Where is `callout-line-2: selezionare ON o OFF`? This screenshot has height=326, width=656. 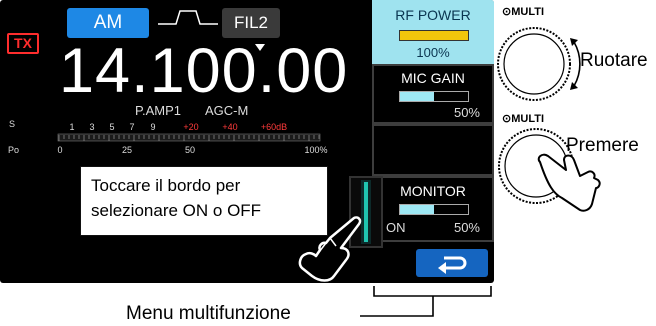
callout-line-2: selezionare ON o OFF is located at coordinates (176, 210).